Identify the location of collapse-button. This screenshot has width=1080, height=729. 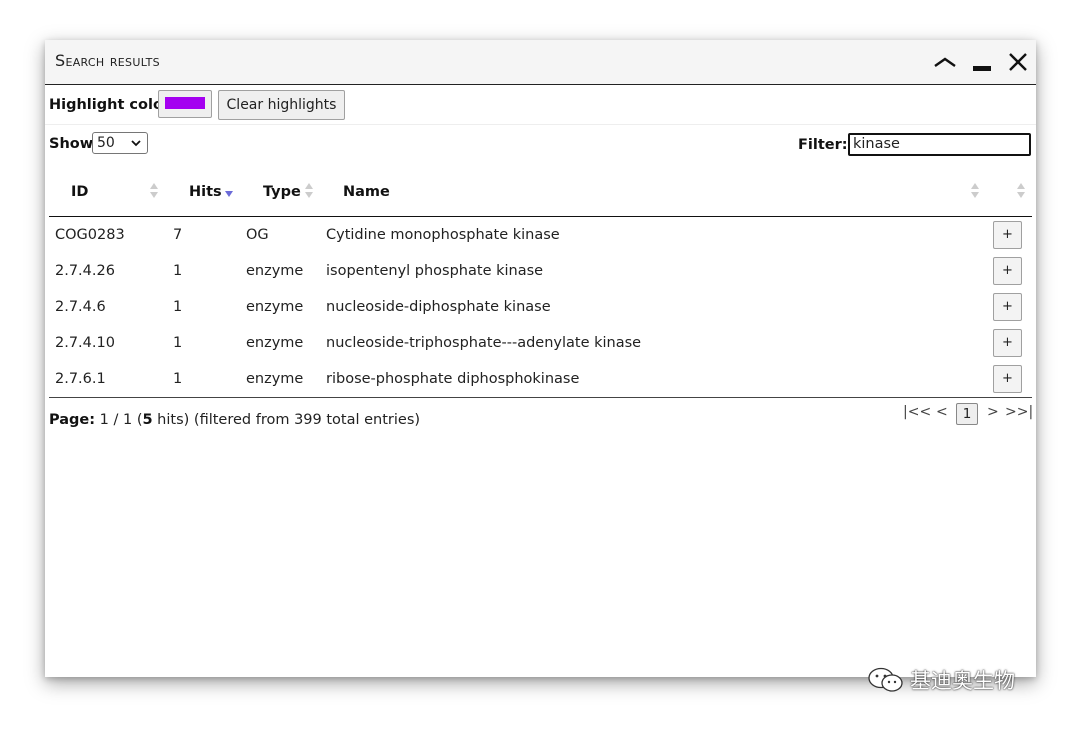
(945, 62).